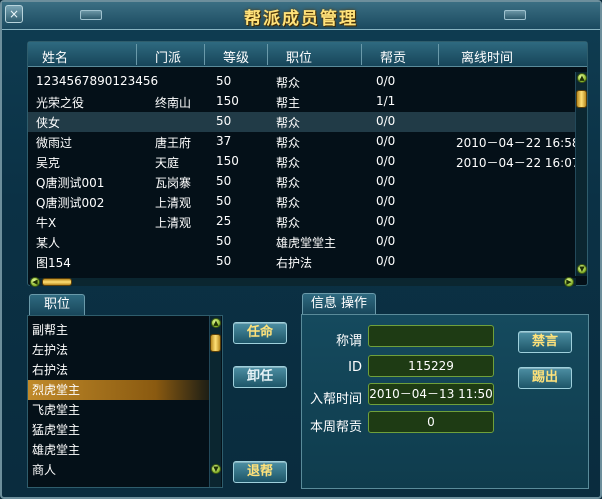  I want to click on header-position: 职位, so click(299, 56).